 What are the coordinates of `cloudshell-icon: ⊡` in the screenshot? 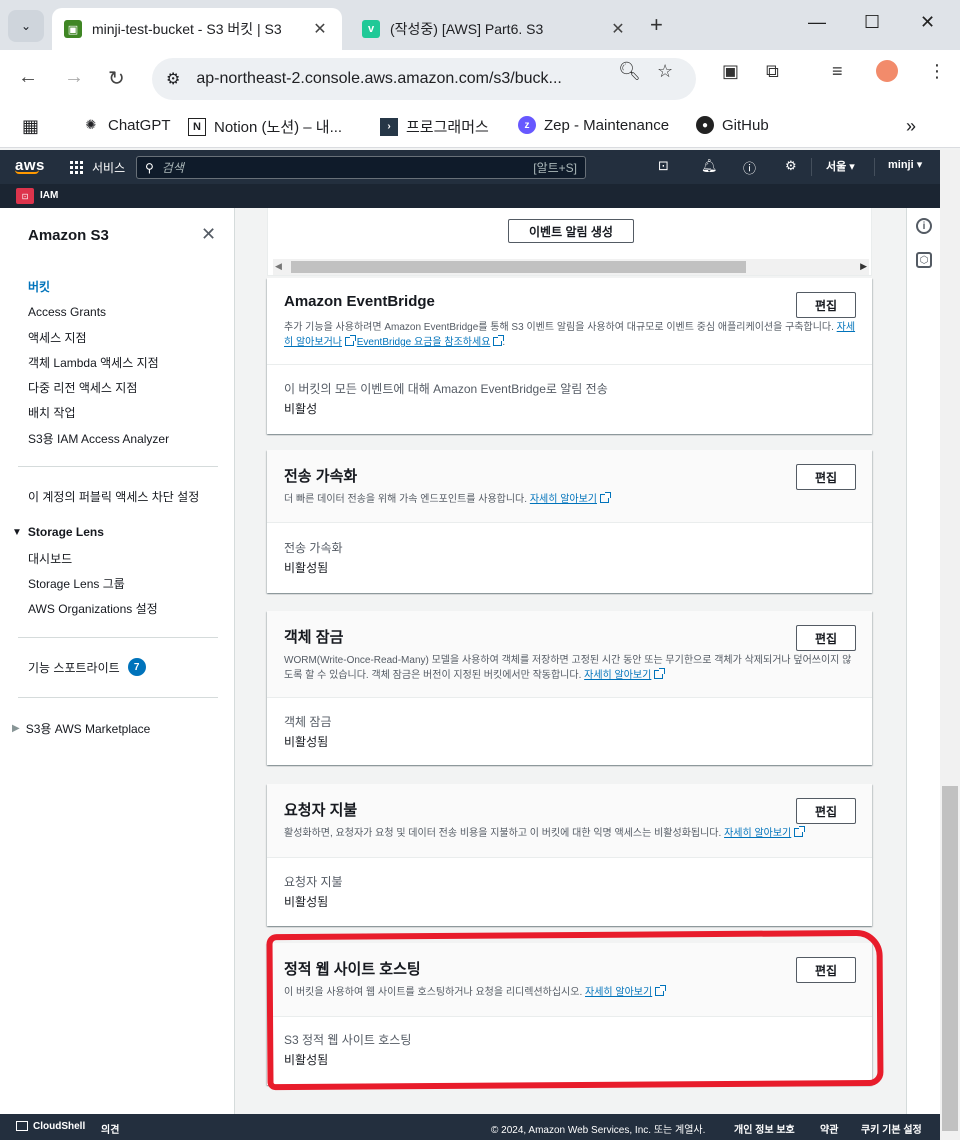 It's located at (663, 166).